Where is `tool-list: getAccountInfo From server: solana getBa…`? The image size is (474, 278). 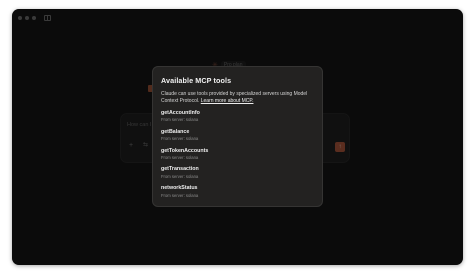
tool-list: getAccountInfo From server: solana getBa… is located at coordinates (237, 154).